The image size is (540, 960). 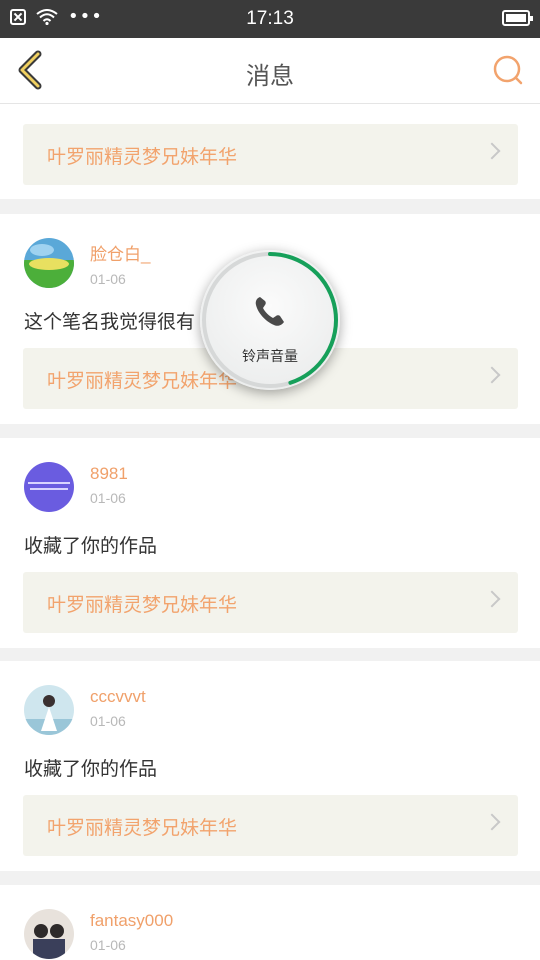 What do you see at coordinates (110, 322) in the screenshot?
I see `message-text: 这个笔名我觉得很有` at bounding box center [110, 322].